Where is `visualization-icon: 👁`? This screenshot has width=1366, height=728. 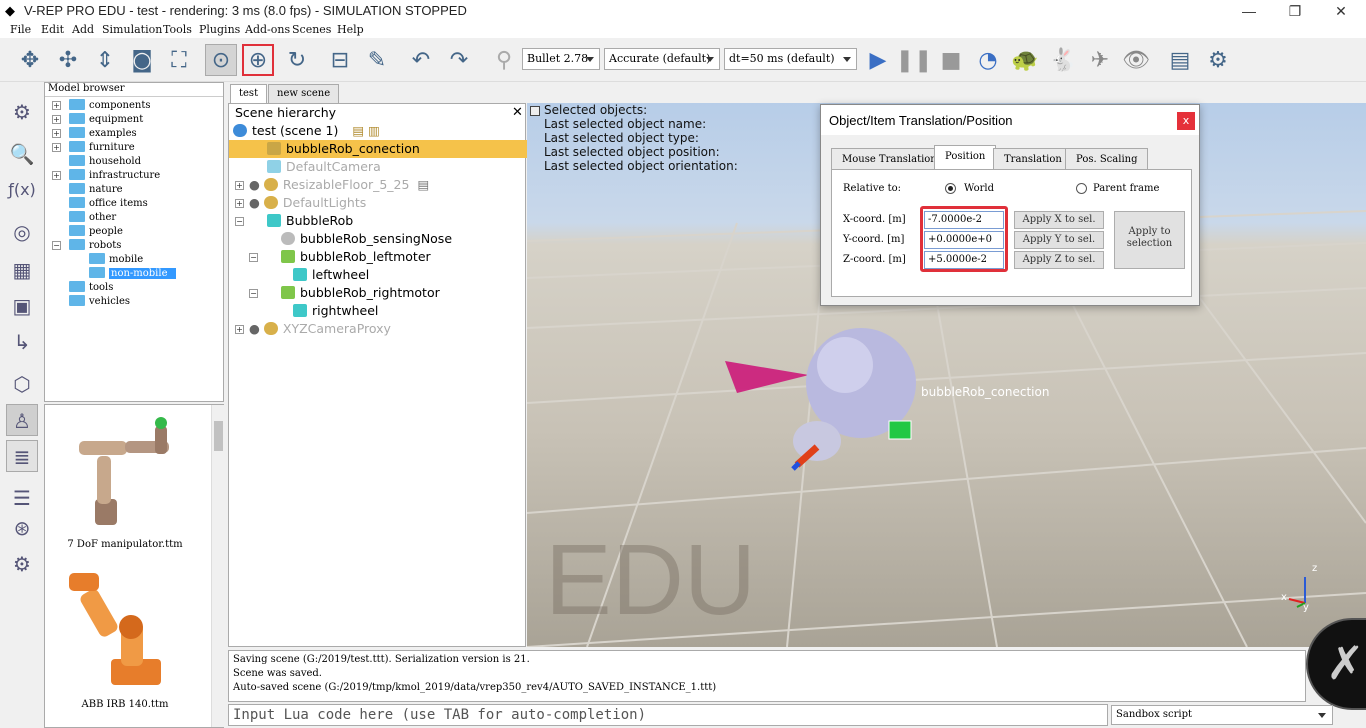
visualization-icon: 👁 is located at coordinates (1136, 60).